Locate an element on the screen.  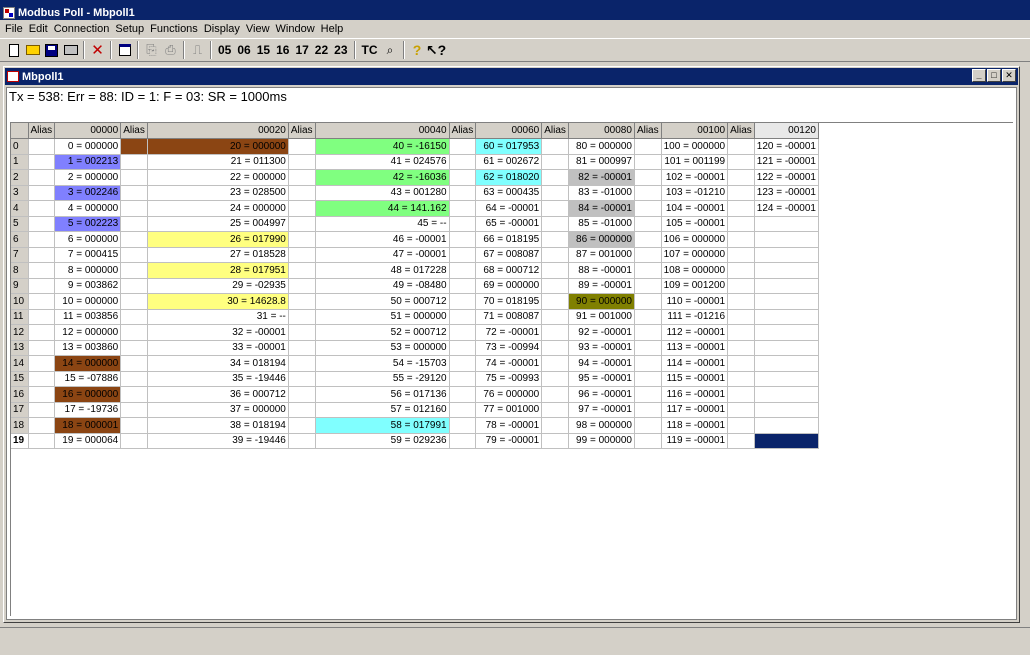
register-value-cell: 8 = 000000 is located at coordinates (88, 270).